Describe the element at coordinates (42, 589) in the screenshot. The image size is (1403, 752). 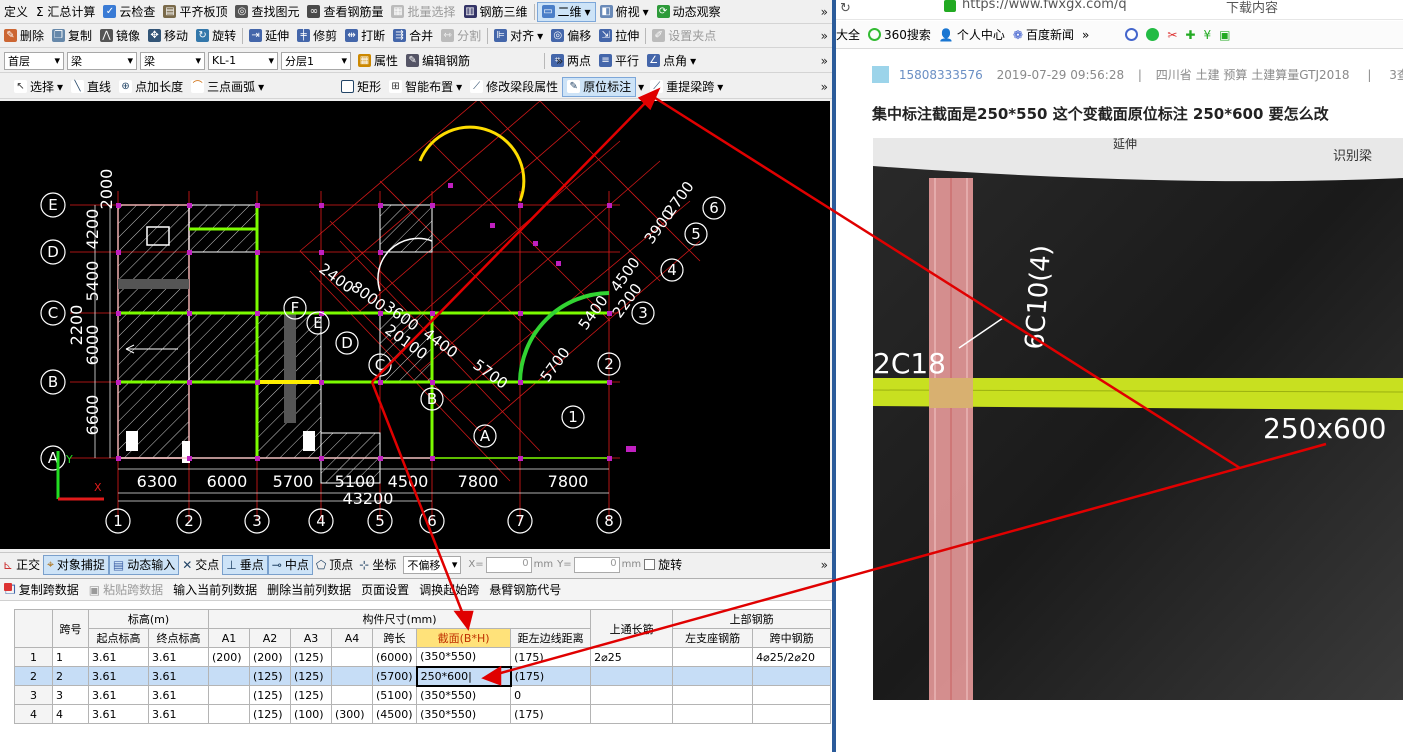
I see `copy-span-data-button: ❐复制跨数据` at that location.